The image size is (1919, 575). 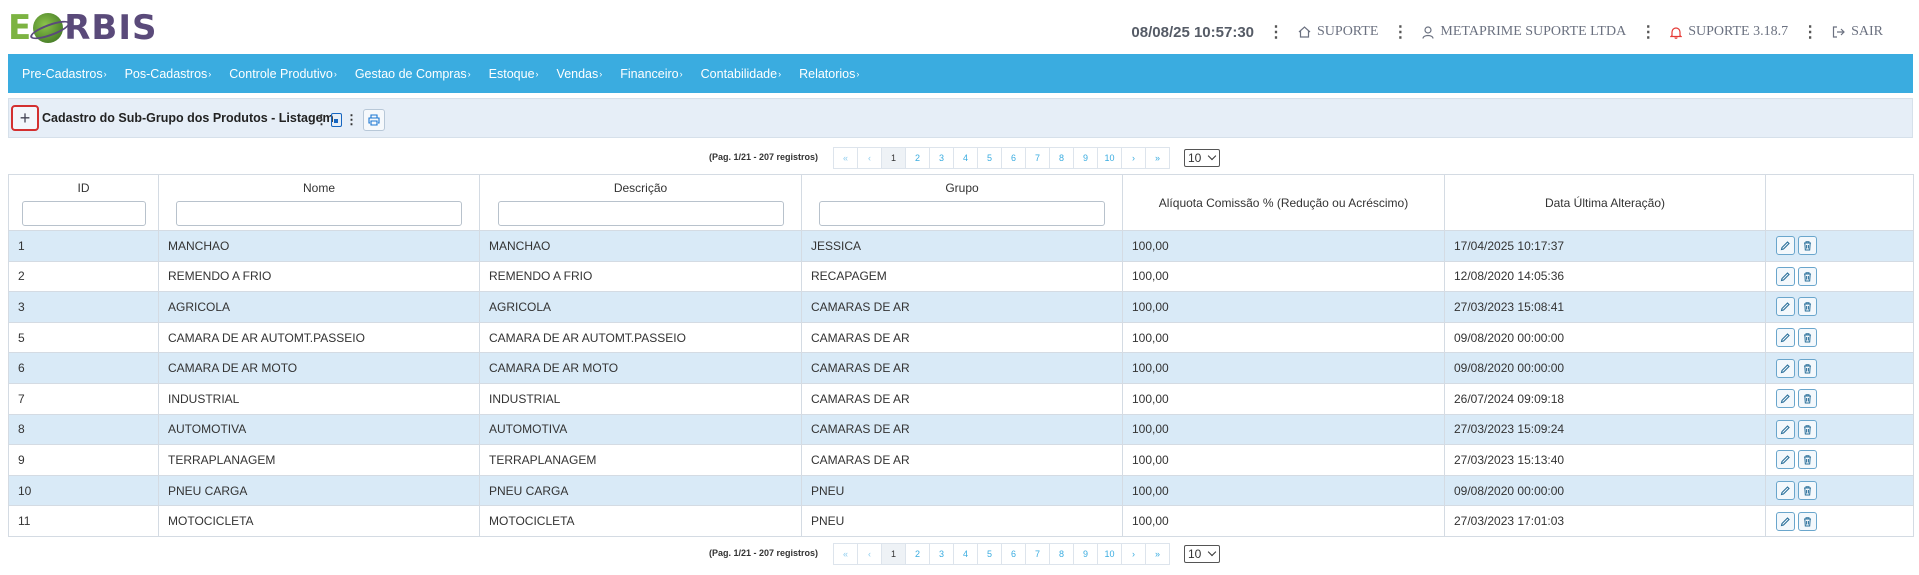 What do you see at coordinates (25, 118) in the screenshot?
I see `add-button: +` at bounding box center [25, 118].